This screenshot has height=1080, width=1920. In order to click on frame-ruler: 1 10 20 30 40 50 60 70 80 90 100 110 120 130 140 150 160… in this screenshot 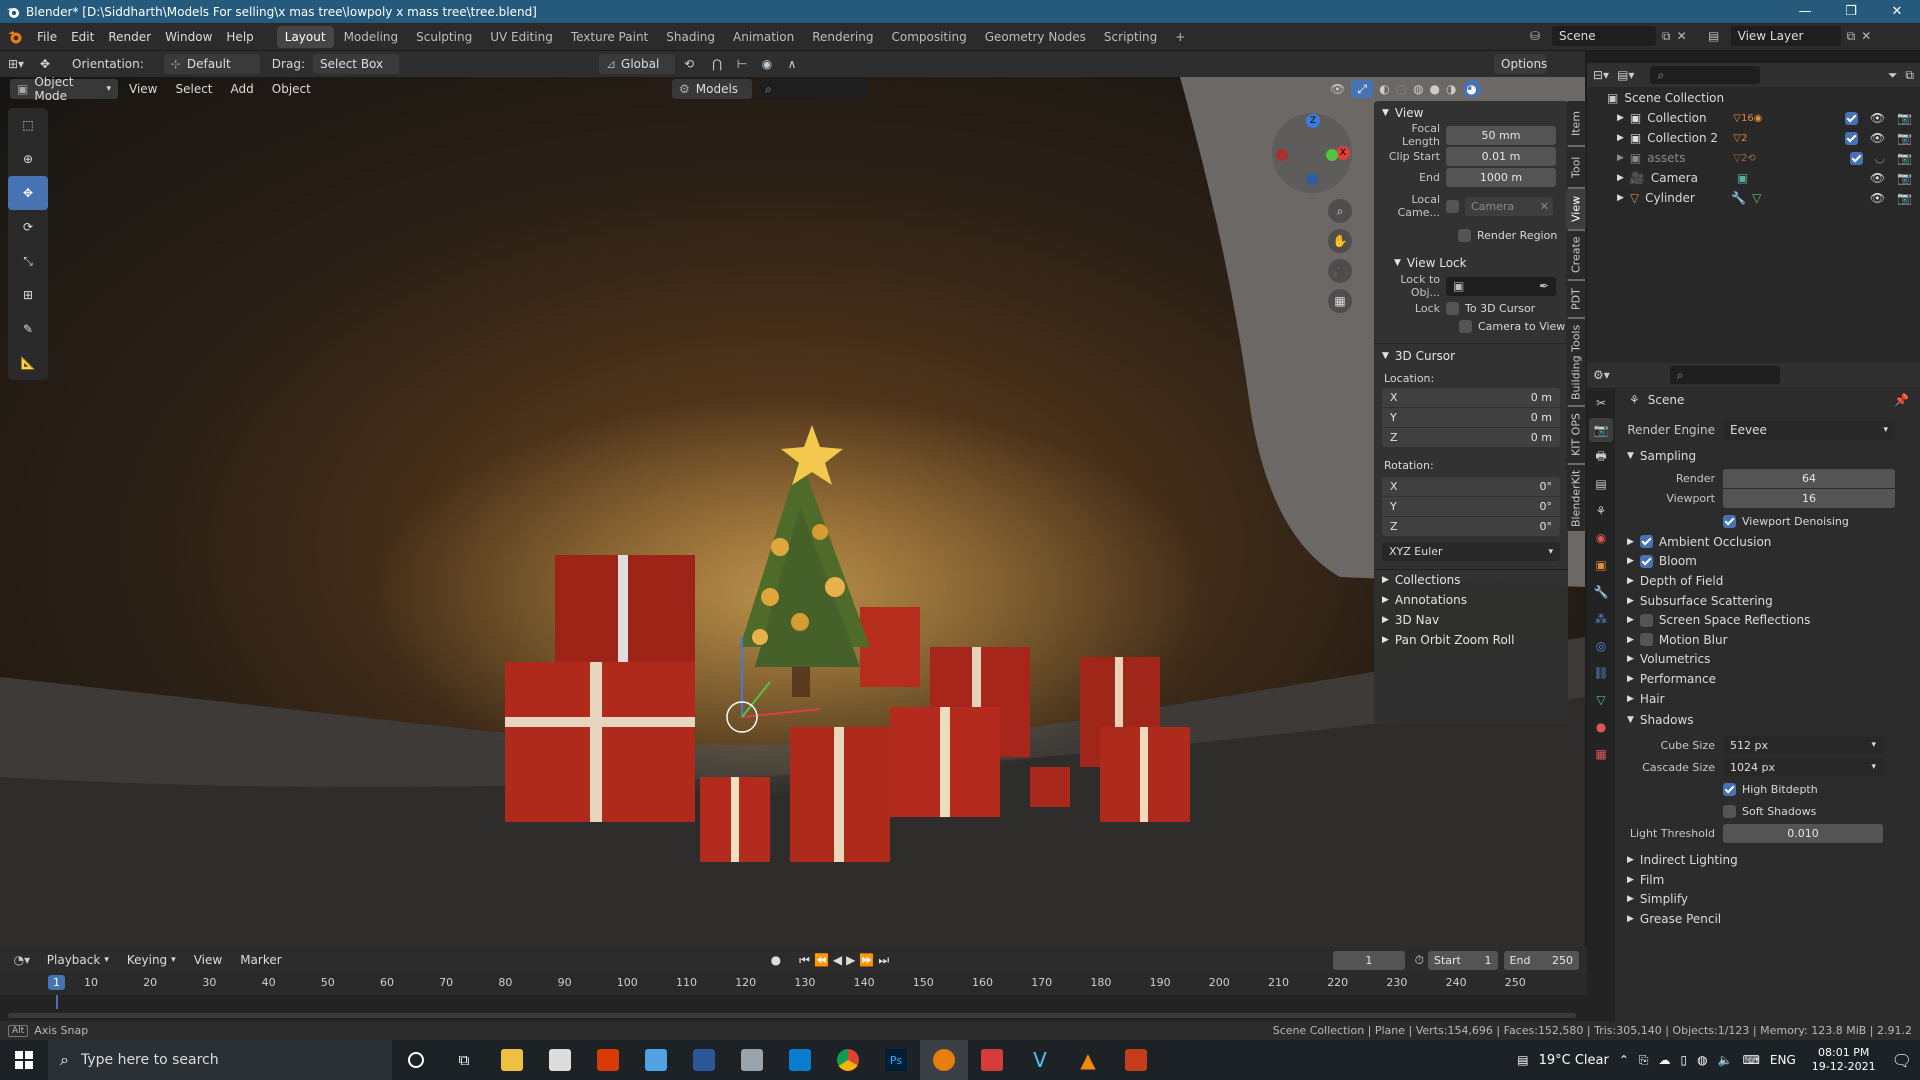, I will do `click(793, 984)`.